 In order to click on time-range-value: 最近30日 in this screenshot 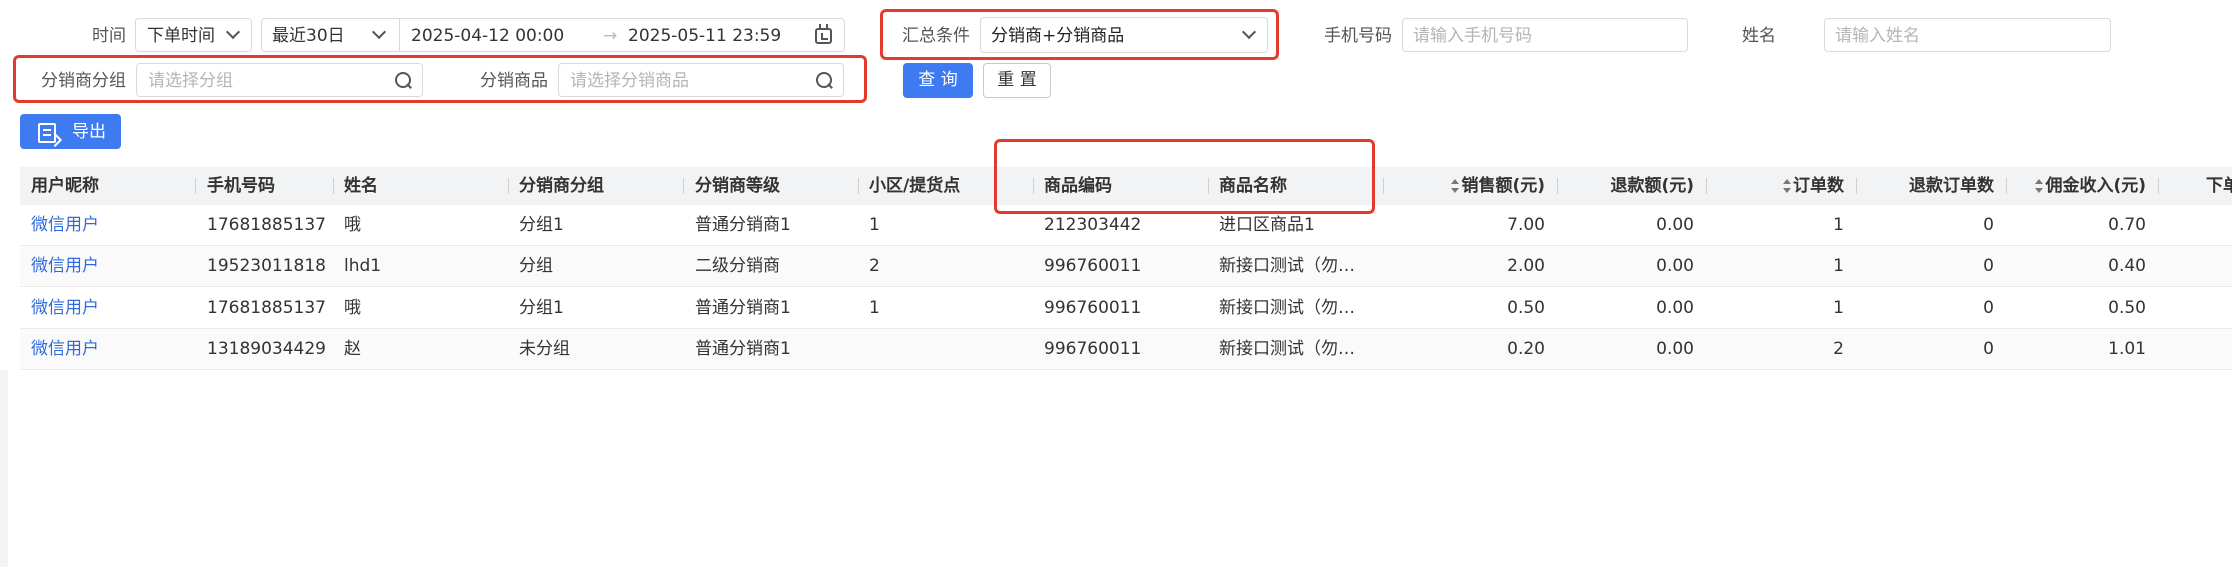, I will do `click(308, 36)`.